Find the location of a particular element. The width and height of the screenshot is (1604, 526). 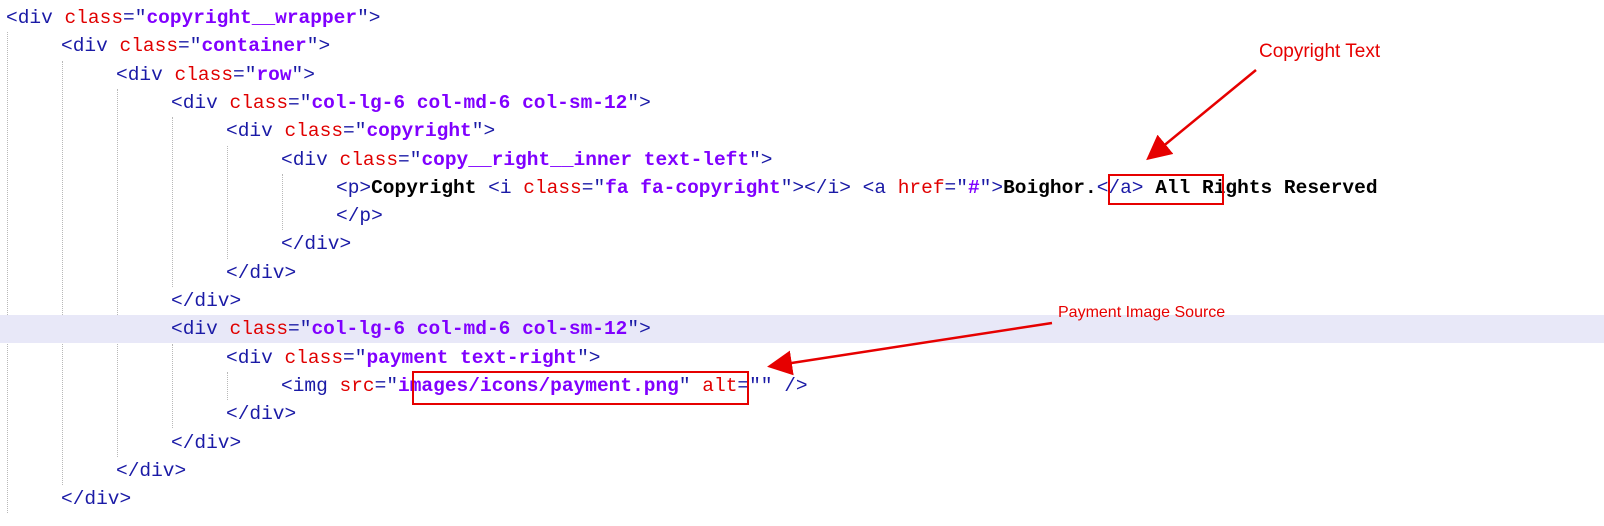

copyright-text-annotation: Copyright Text is located at coordinates (1320, 51).